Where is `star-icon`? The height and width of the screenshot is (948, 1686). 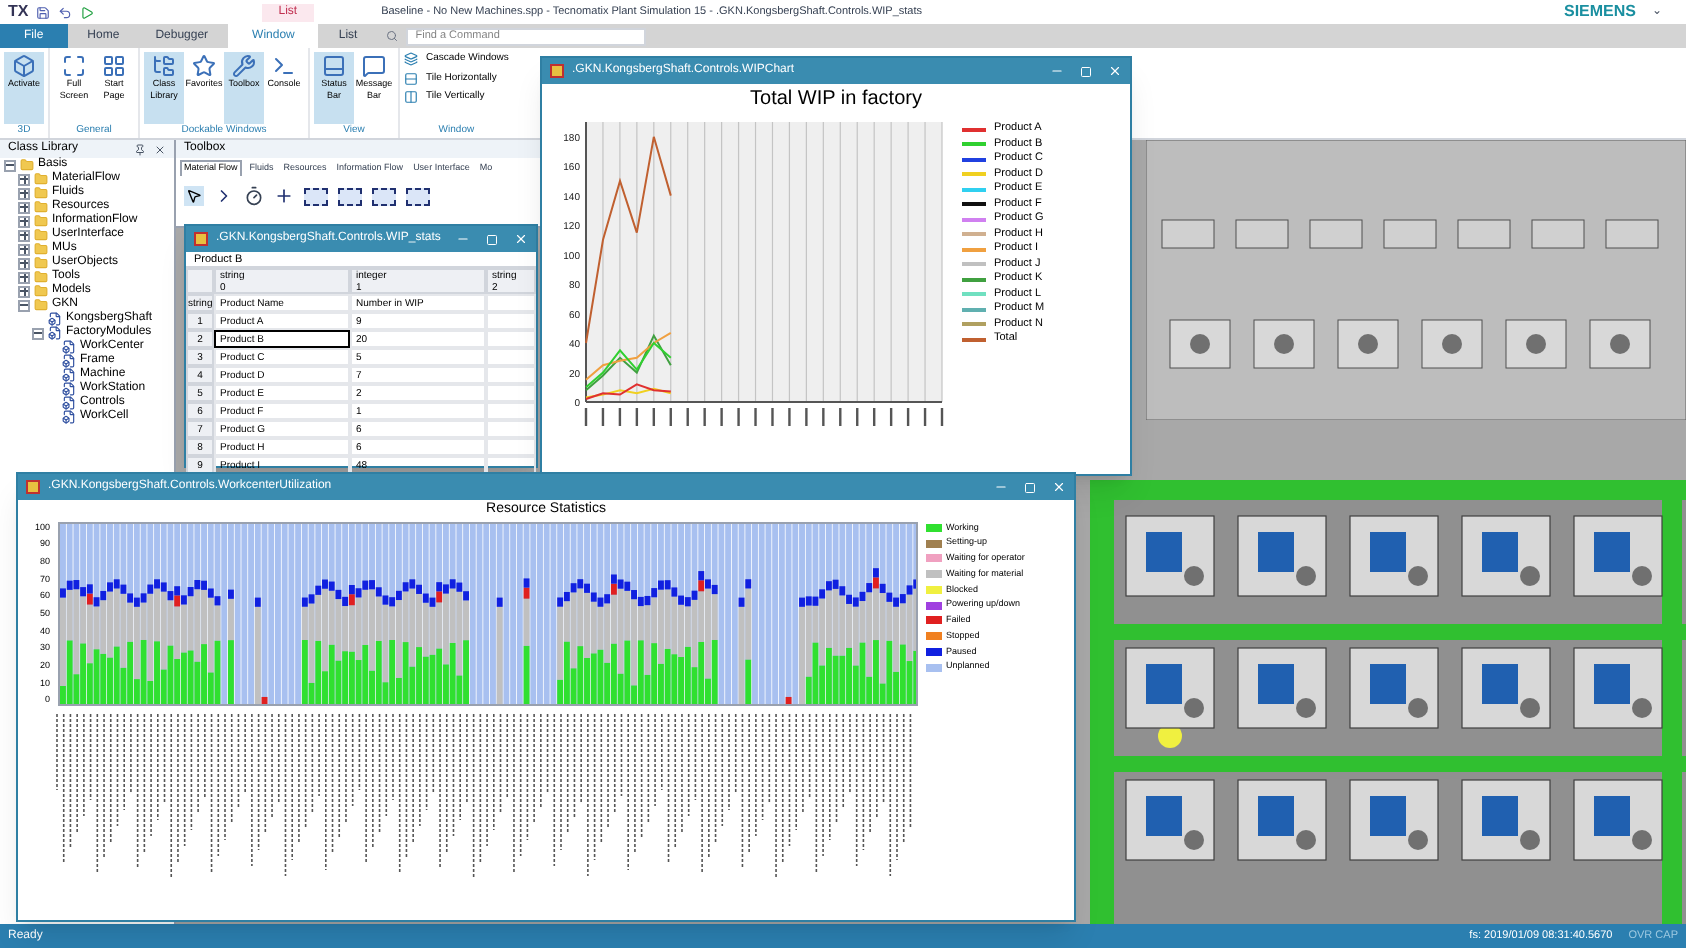 star-icon is located at coordinates (204, 66).